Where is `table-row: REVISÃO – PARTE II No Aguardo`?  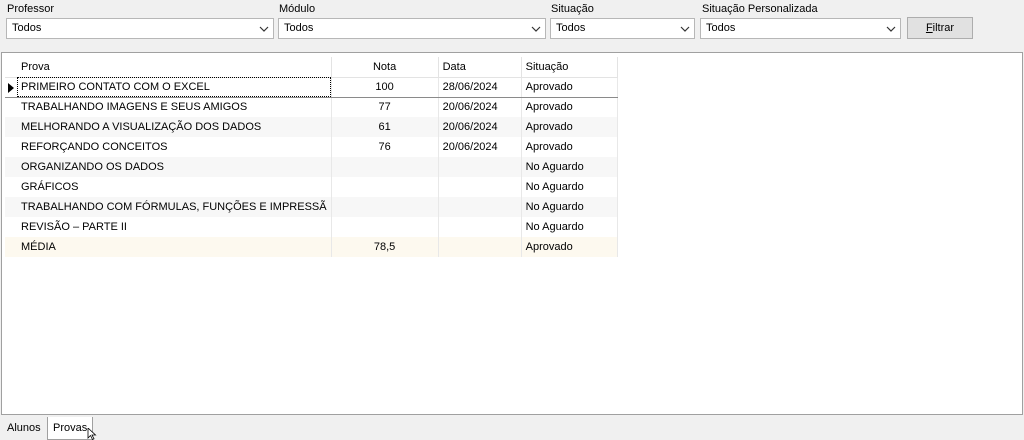
table-row: REVISÃO – PARTE II No Aguardo is located at coordinates (311, 227).